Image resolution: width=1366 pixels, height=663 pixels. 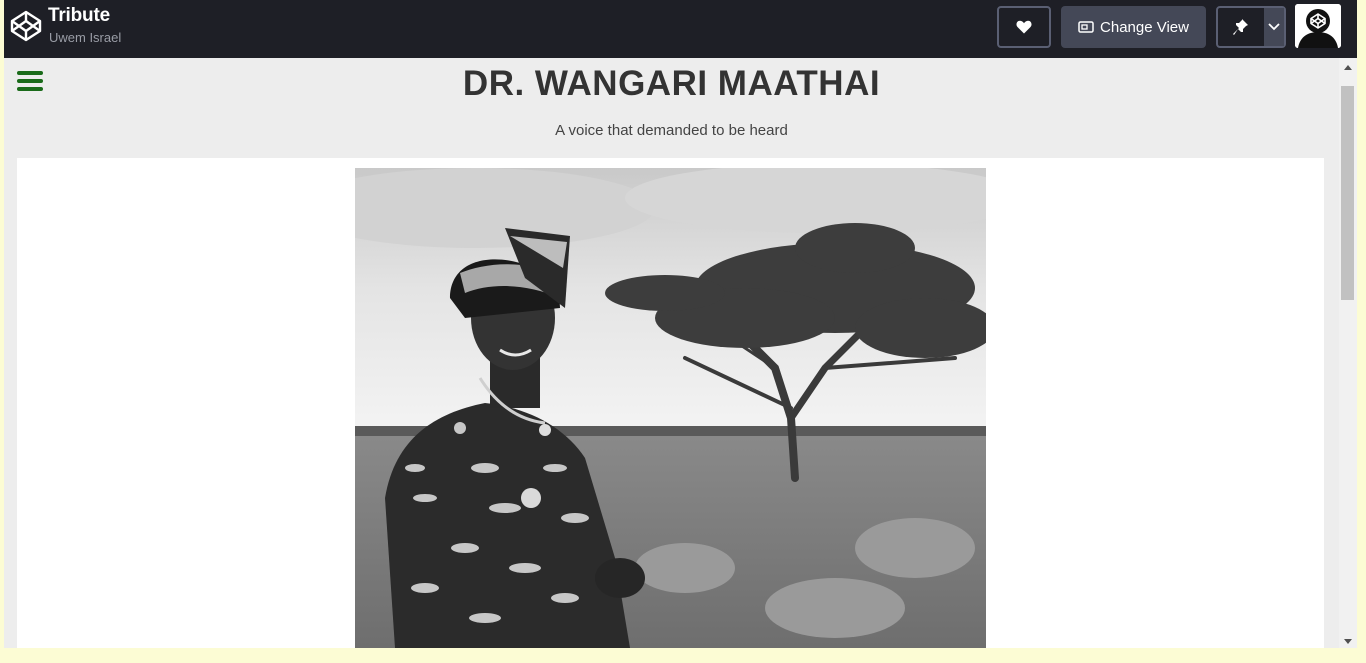 I want to click on change-view-button: Change View, so click(x=1133, y=27).